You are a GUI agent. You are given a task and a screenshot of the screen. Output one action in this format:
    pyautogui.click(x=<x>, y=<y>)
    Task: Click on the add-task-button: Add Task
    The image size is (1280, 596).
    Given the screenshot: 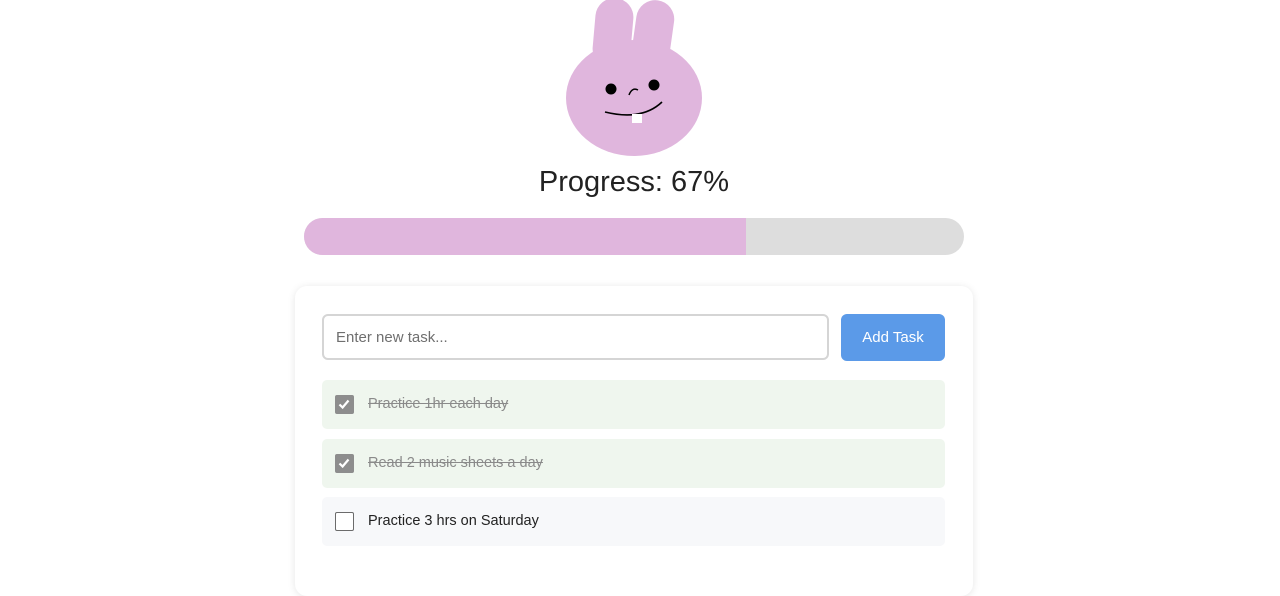 What is the action you would take?
    pyautogui.click(x=893, y=337)
    